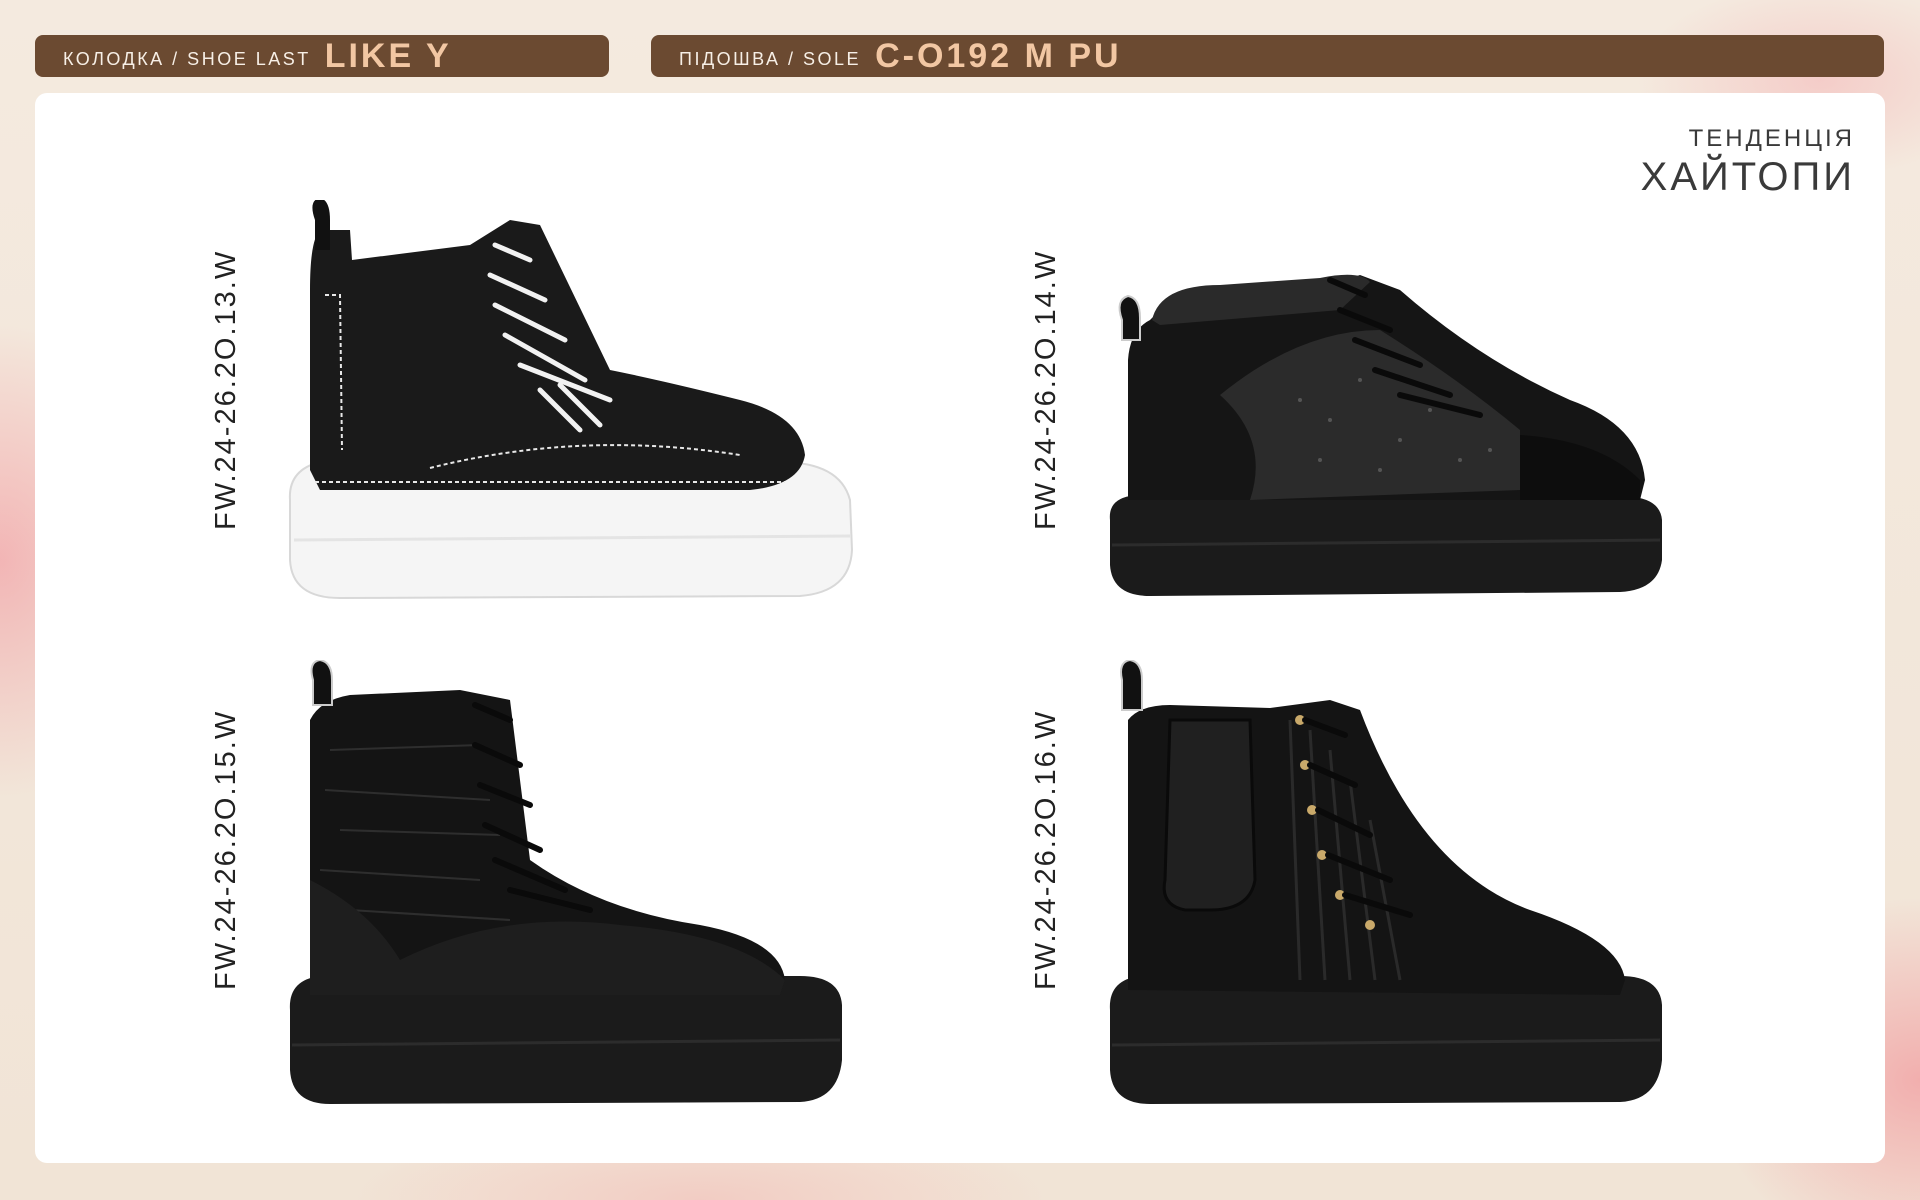 This screenshot has height=1200, width=1920. What do you see at coordinates (187, 58) in the screenshot?
I see `shoe-last-label: КОЛОДКА / SHOE LAST` at bounding box center [187, 58].